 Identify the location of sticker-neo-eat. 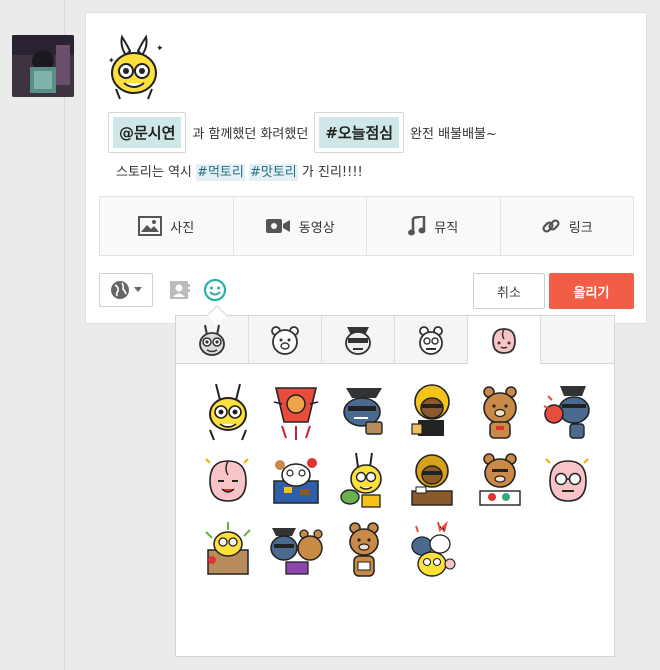
(364, 412).